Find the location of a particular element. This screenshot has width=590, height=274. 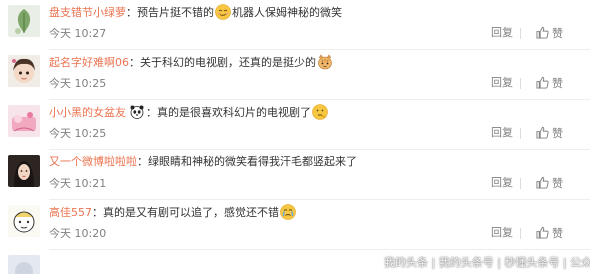

thinking-emoji is located at coordinates (320, 112).